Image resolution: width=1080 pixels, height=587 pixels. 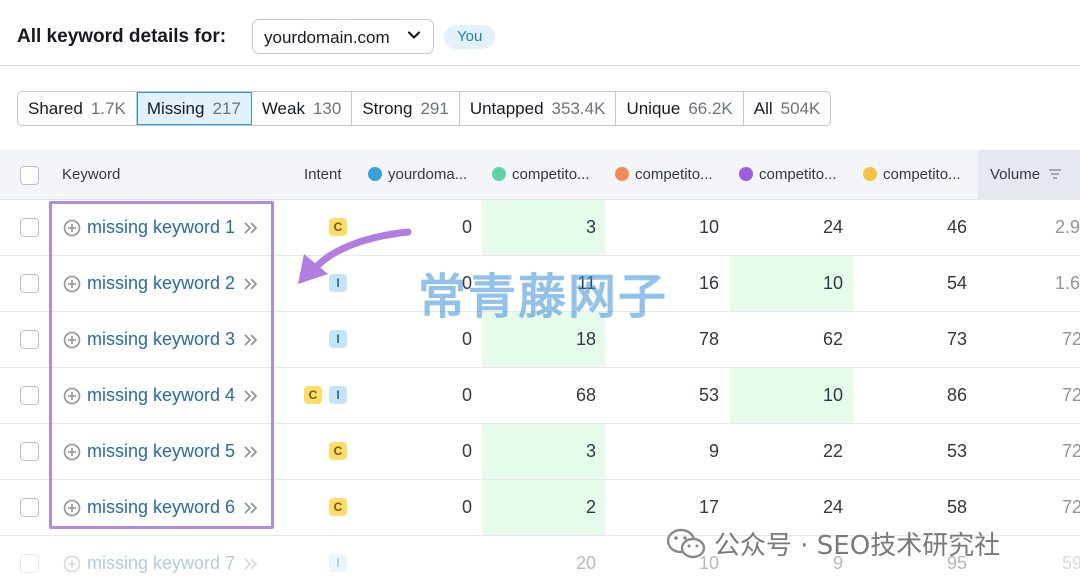 What do you see at coordinates (283, 108) in the screenshot?
I see `filter-tab-label: Weak` at bounding box center [283, 108].